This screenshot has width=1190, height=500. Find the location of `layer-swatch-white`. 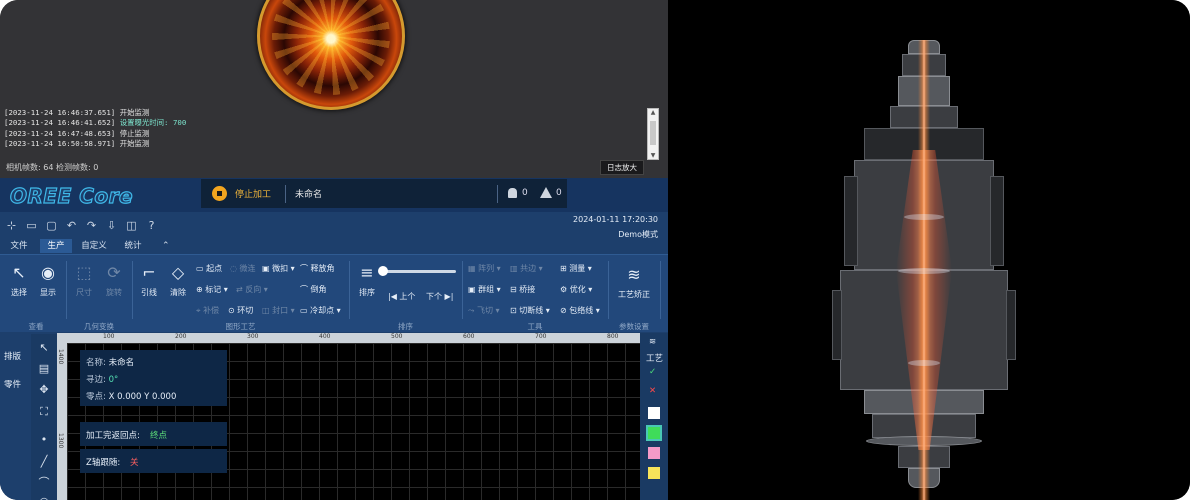

layer-swatch-white is located at coordinates (654, 413).